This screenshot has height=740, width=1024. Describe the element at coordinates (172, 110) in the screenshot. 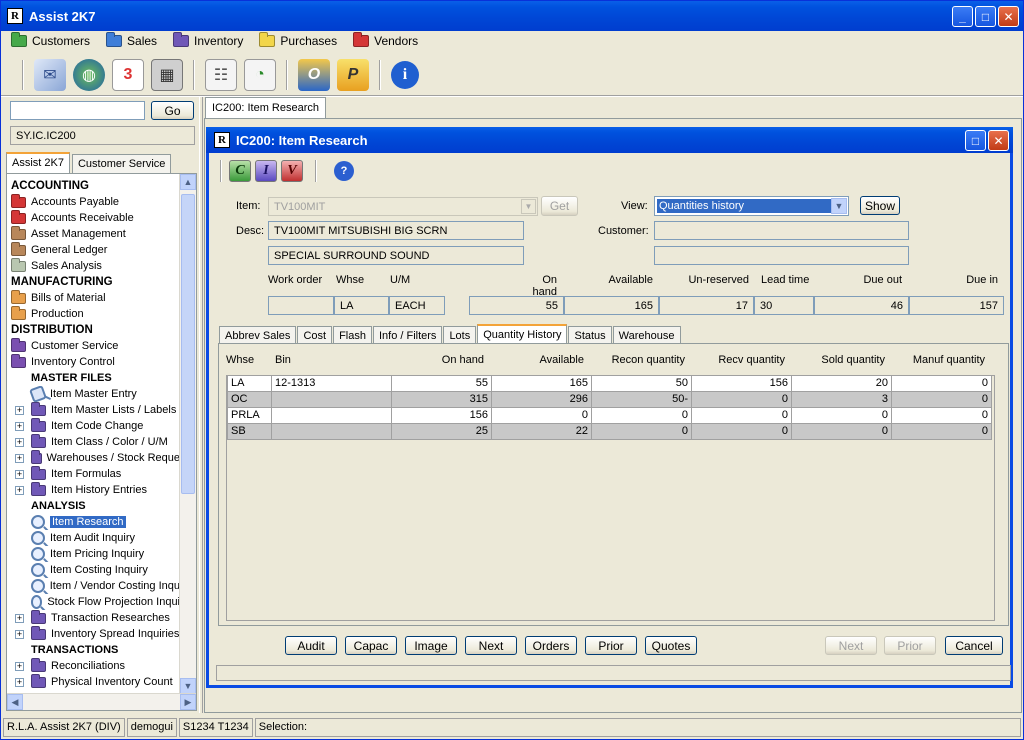

I see `go-button: Go` at that location.